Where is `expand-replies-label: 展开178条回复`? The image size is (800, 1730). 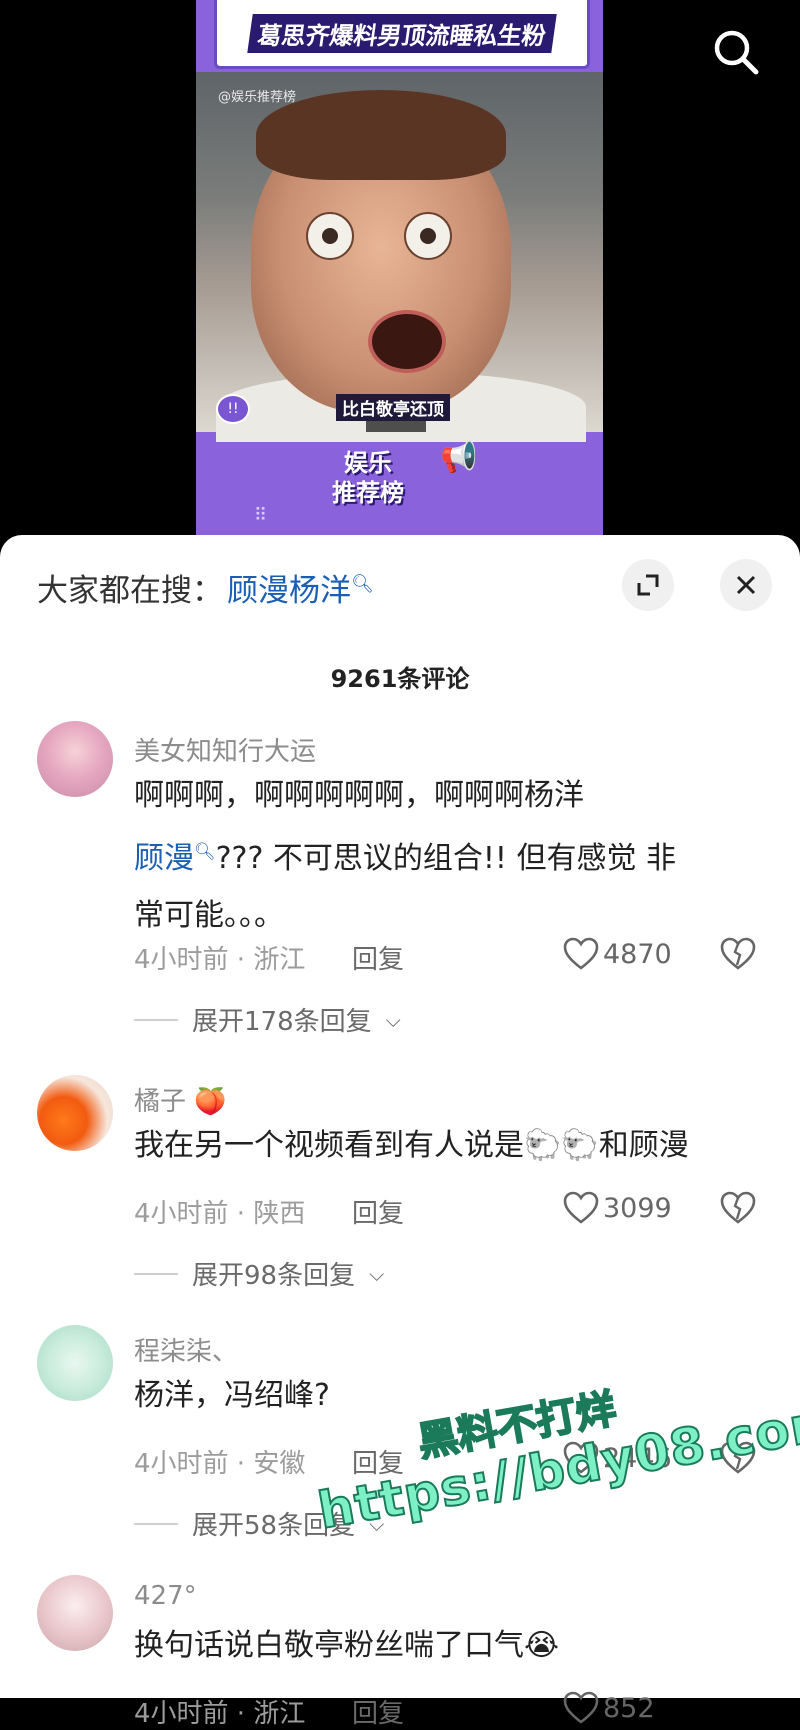 expand-replies-label: 展开178条回复 is located at coordinates (282, 1019).